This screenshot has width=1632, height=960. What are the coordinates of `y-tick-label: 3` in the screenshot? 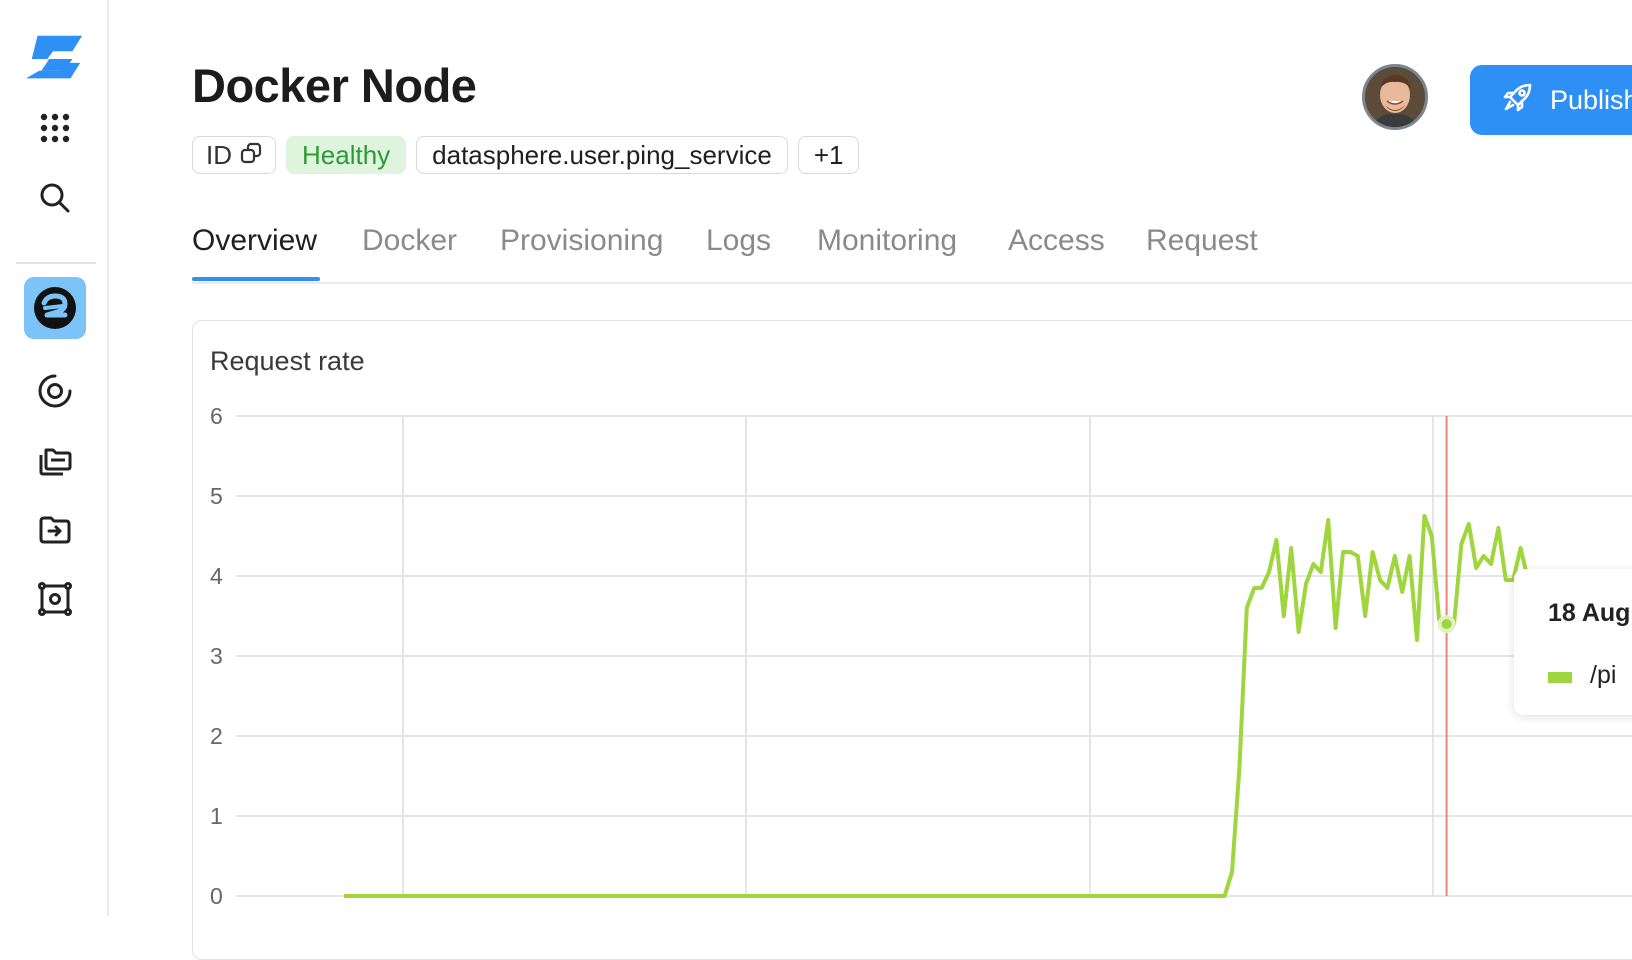 It's located at (216, 656).